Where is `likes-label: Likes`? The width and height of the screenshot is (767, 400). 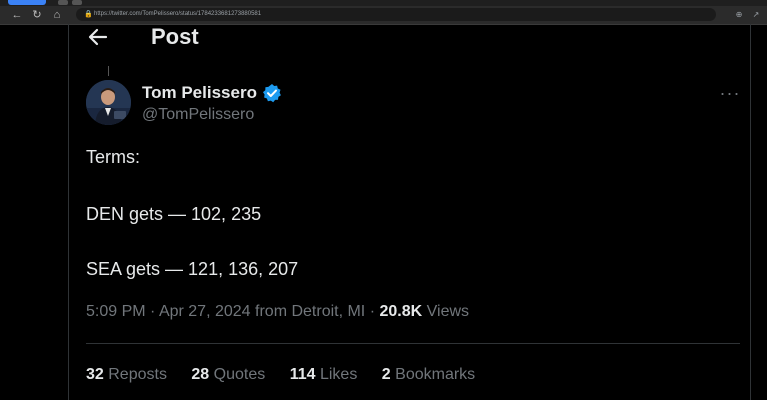 likes-label: Likes is located at coordinates (338, 374).